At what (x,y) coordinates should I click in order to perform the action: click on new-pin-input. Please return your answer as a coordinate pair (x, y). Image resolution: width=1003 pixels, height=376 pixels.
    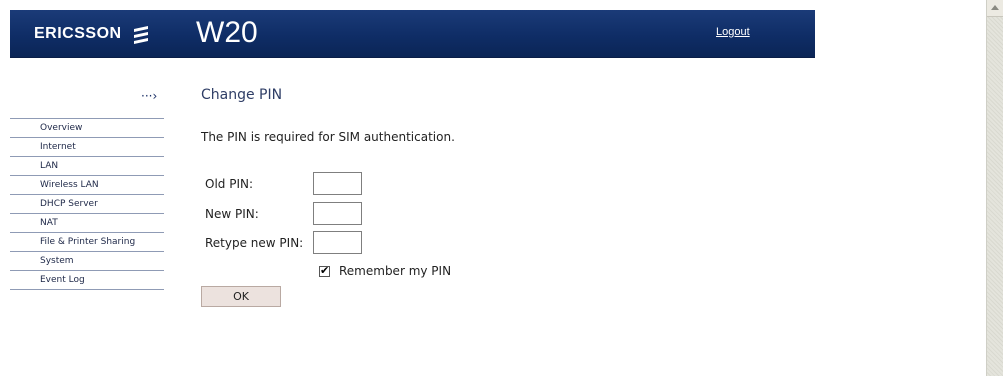
    Looking at the image, I should click on (337, 213).